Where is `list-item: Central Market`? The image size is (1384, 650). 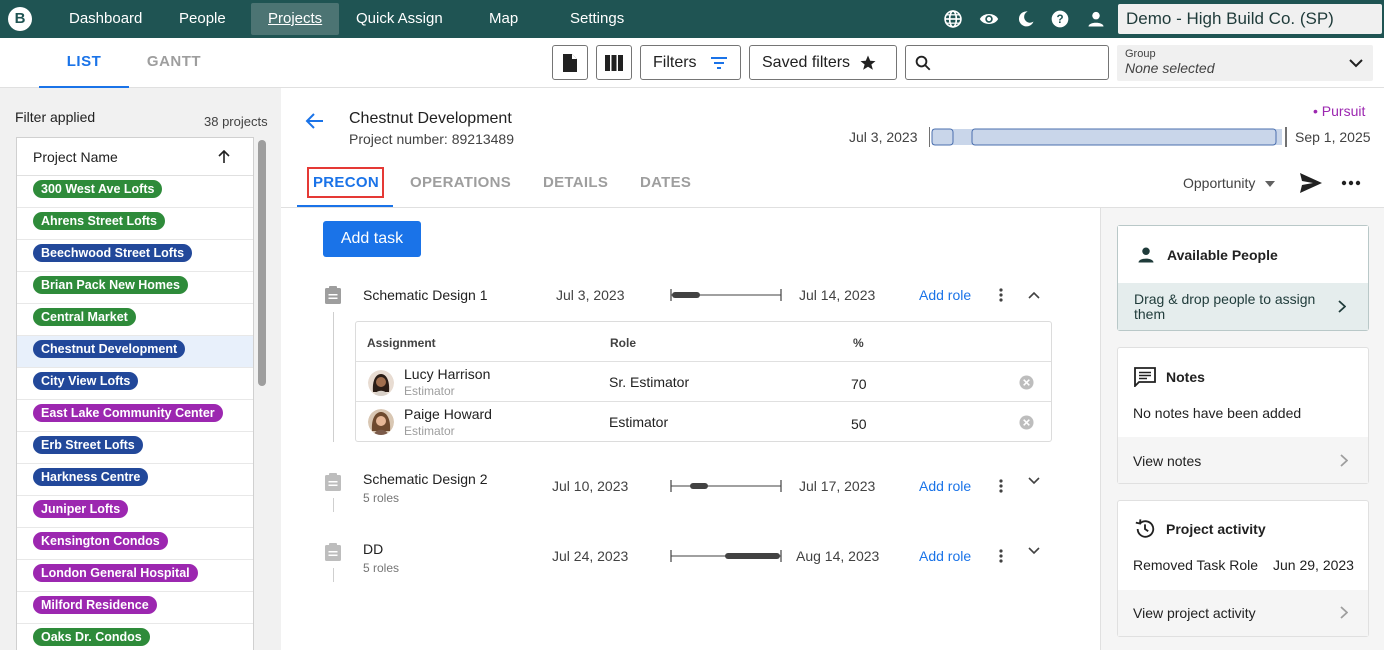
list-item: Central Market is located at coordinates (135, 320).